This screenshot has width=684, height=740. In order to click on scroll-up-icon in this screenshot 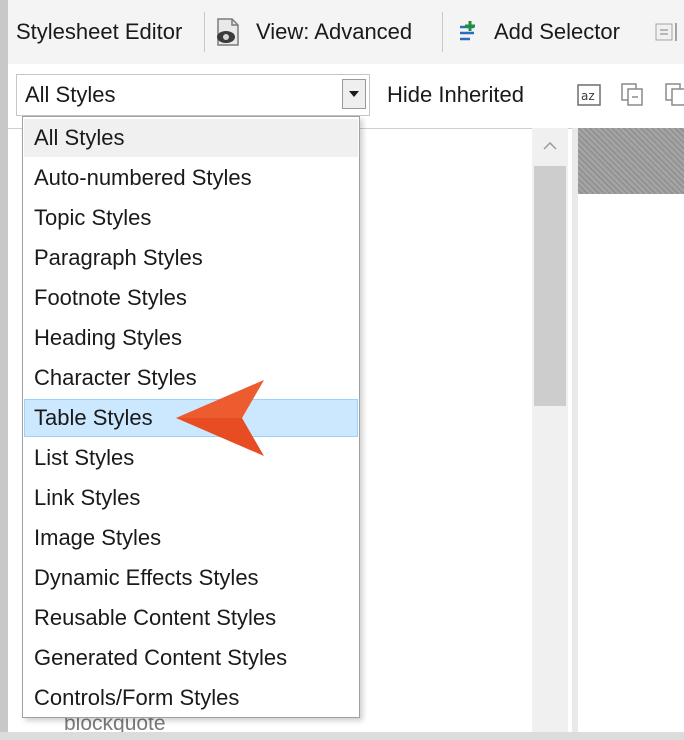, I will do `click(550, 146)`.